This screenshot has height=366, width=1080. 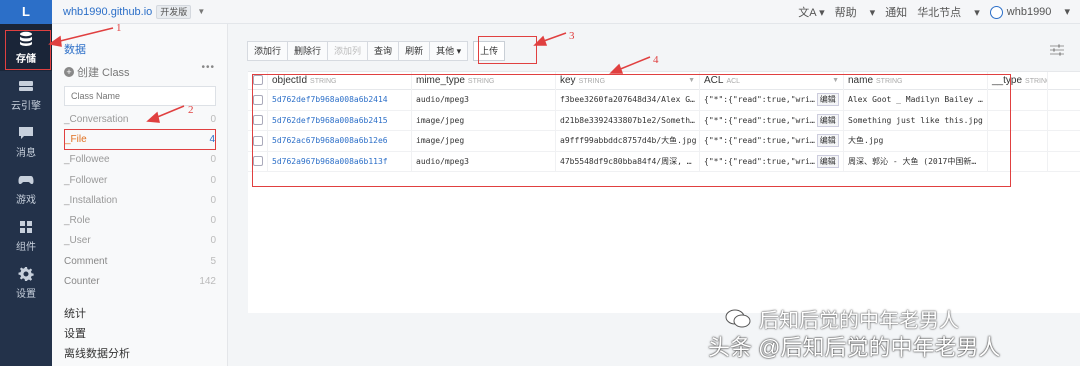 I want to click on watermark-line1: 后知后觉的中年老男人, so click(x=842, y=318).